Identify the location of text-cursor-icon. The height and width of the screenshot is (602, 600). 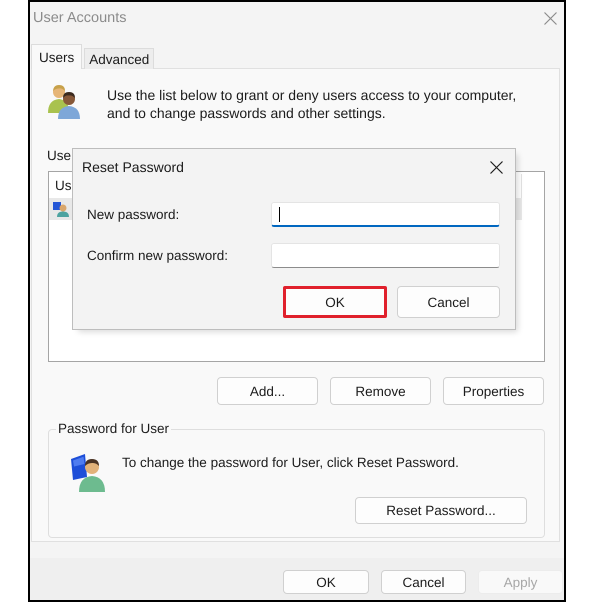
(279, 214).